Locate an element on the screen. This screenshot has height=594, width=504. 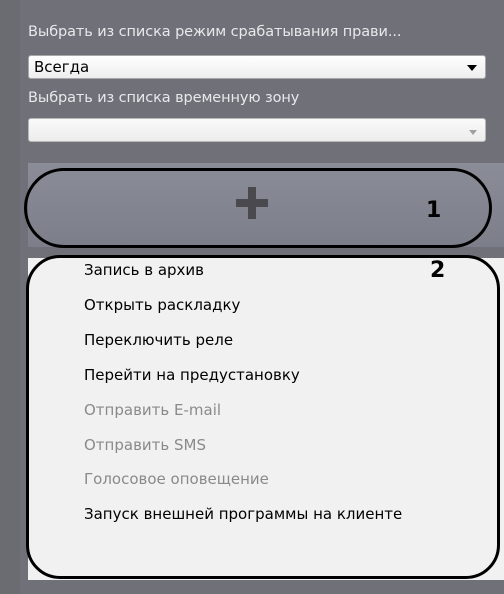
mode-select-value: Всегда is located at coordinates (62, 67).